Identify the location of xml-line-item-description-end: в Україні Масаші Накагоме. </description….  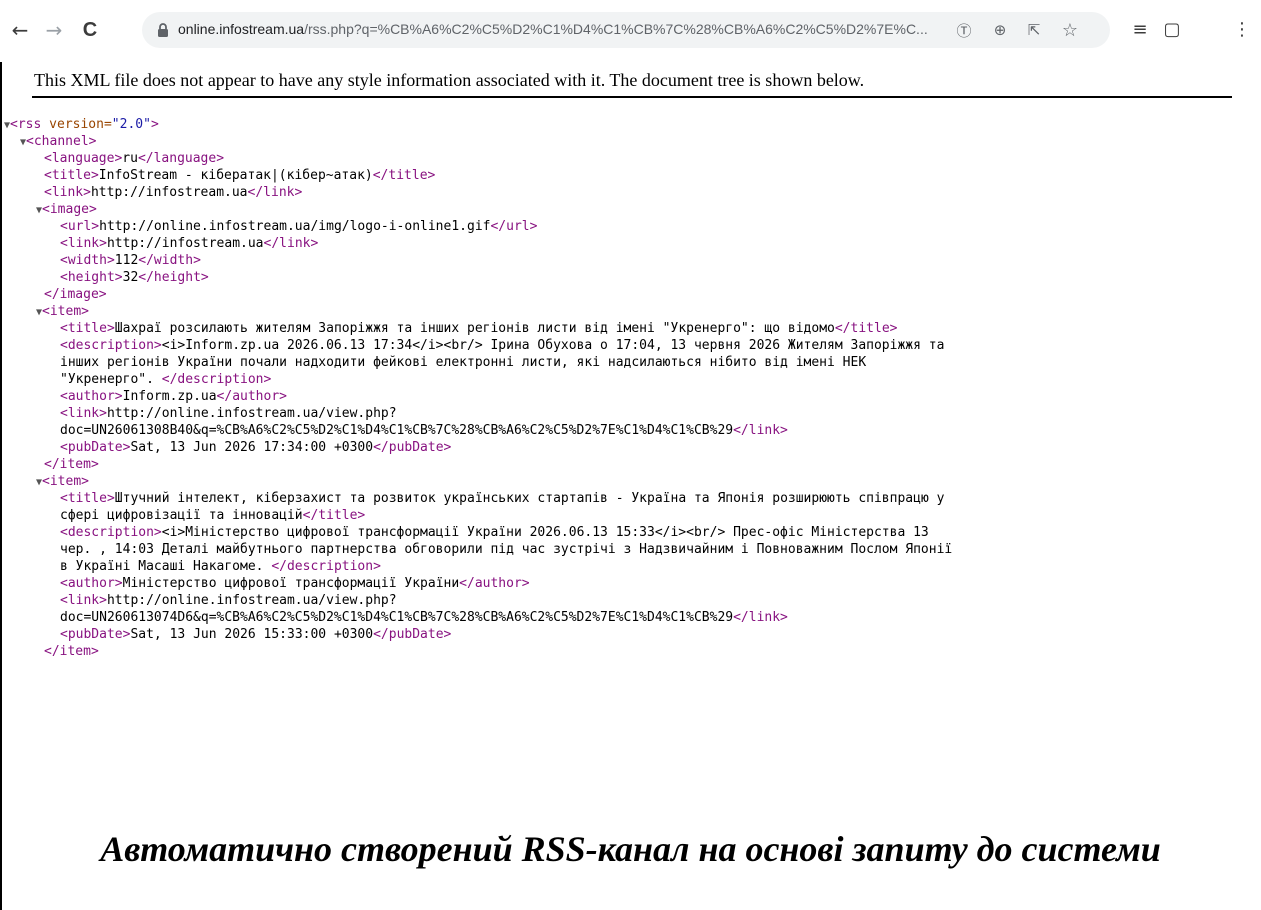
(220, 566).